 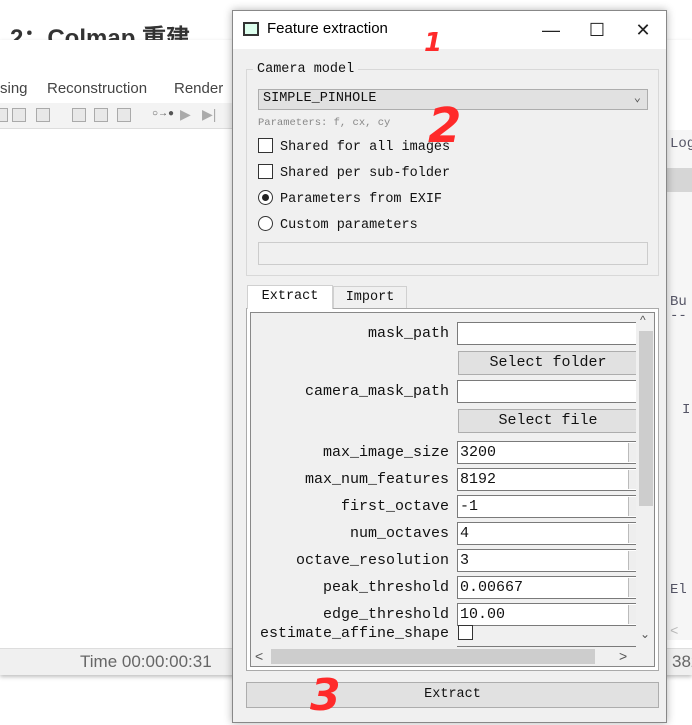 What do you see at coordinates (325, 695) in the screenshot?
I see `annotation-3: 3` at bounding box center [325, 695].